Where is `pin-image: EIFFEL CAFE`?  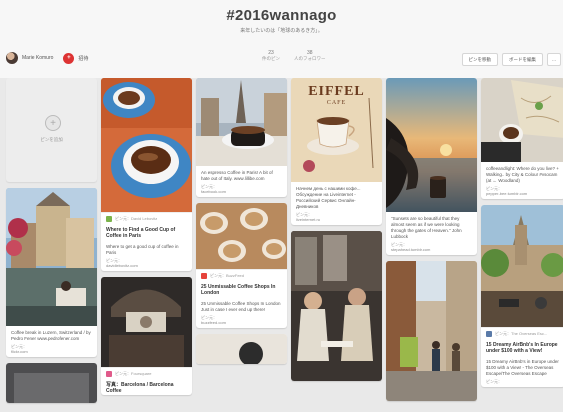 pin-image: EIFFEL CAFE is located at coordinates (336, 130).